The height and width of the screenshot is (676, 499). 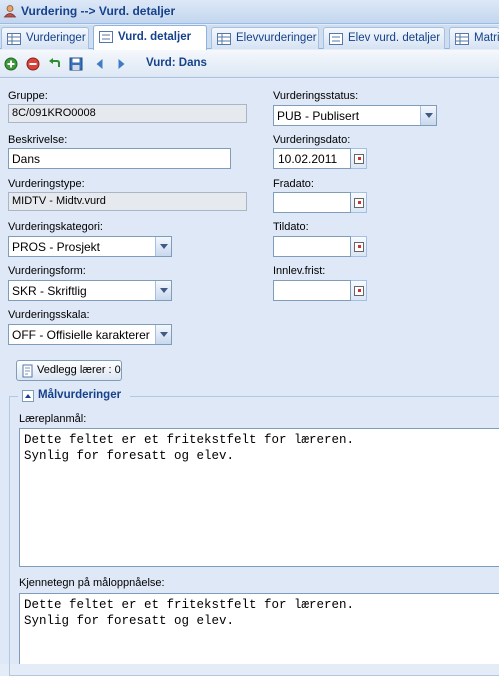 What do you see at coordinates (312, 140) in the screenshot?
I see `vurderingsdato-label: Vurderingsdato:` at bounding box center [312, 140].